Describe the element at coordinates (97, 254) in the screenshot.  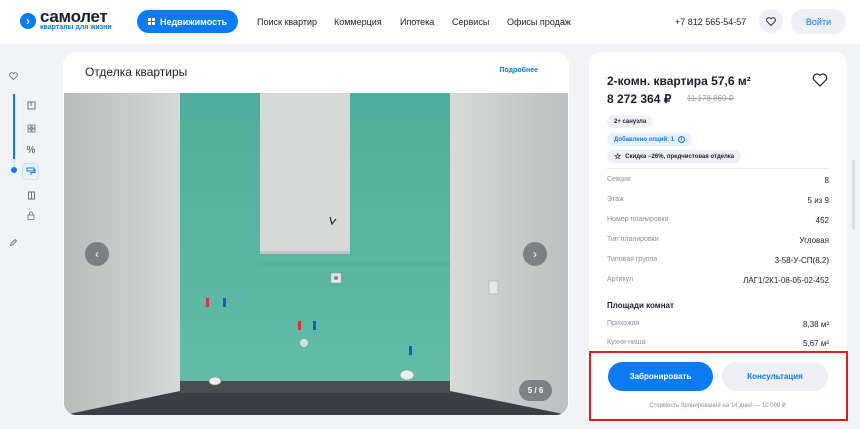
I see `gallery-prev-button: ‹` at that location.